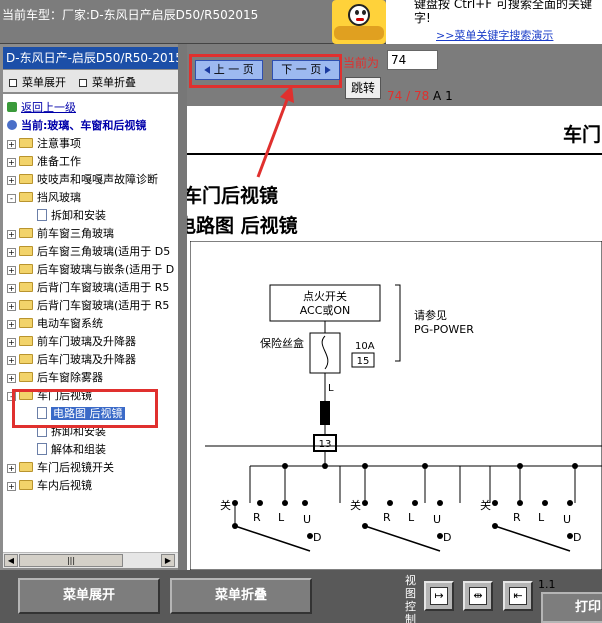 Image resolution: width=602 pixels, height=623 pixels. I want to click on panel-splitter, so click(182, 307).